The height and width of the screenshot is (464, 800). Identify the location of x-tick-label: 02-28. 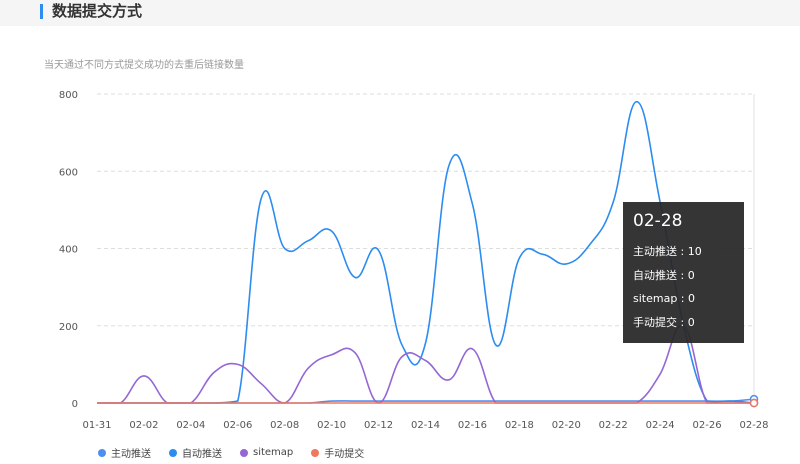
(753, 425).